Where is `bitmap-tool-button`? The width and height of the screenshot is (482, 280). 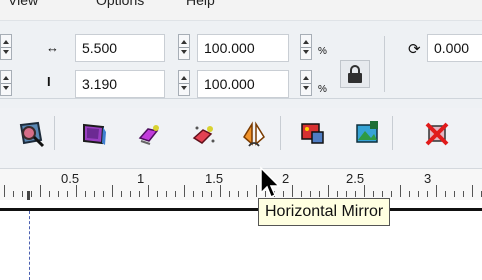
bitmap-tool-button is located at coordinates (366, 133).